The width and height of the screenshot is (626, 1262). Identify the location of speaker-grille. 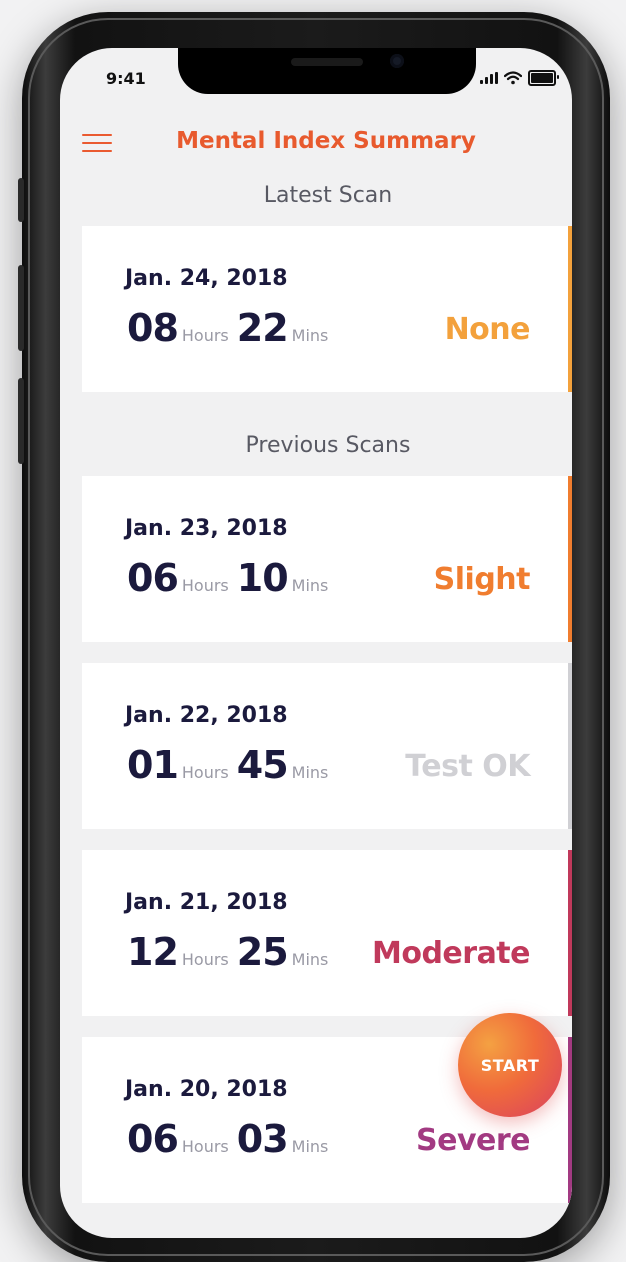
(327, 62).